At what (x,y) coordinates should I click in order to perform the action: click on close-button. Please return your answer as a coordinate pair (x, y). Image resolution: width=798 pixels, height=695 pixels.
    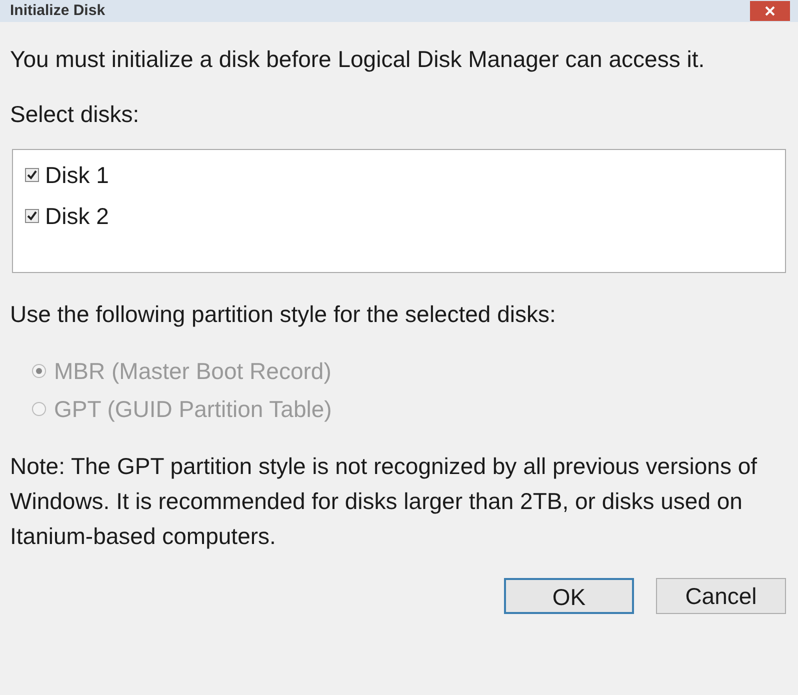
    Looking at the image, I should click on (770, 11).